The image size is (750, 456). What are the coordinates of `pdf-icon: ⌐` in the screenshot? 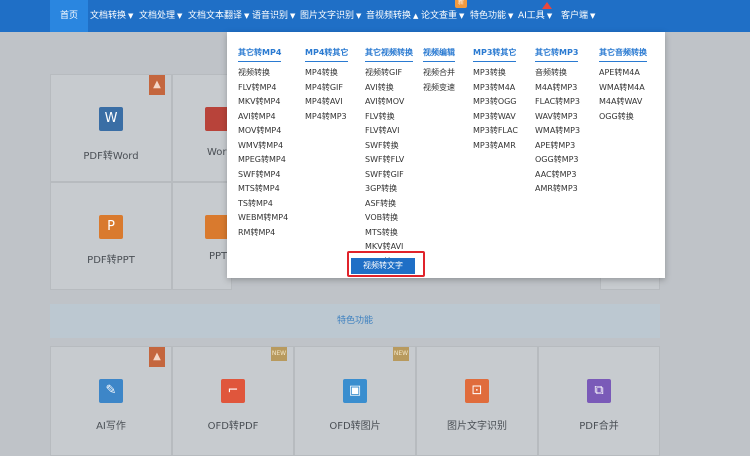 It's located at (233, 391).